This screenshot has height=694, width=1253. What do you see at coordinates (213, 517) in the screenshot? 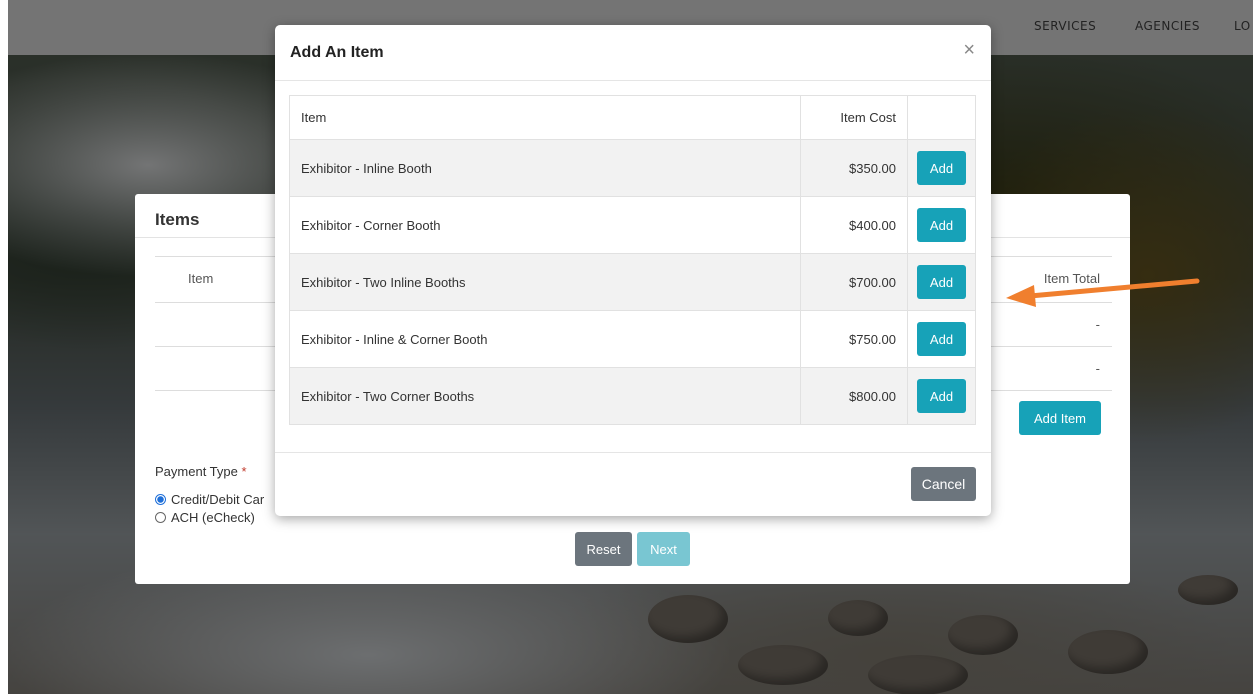
I see `payment-option-label: ACH (eCheck)` at bounding box center [213, 517].